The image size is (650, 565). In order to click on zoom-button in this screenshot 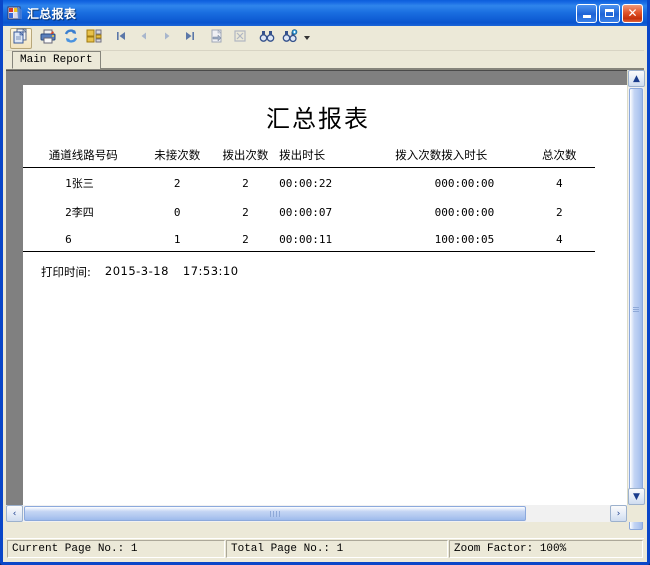, I will do `click(290, 38)`.